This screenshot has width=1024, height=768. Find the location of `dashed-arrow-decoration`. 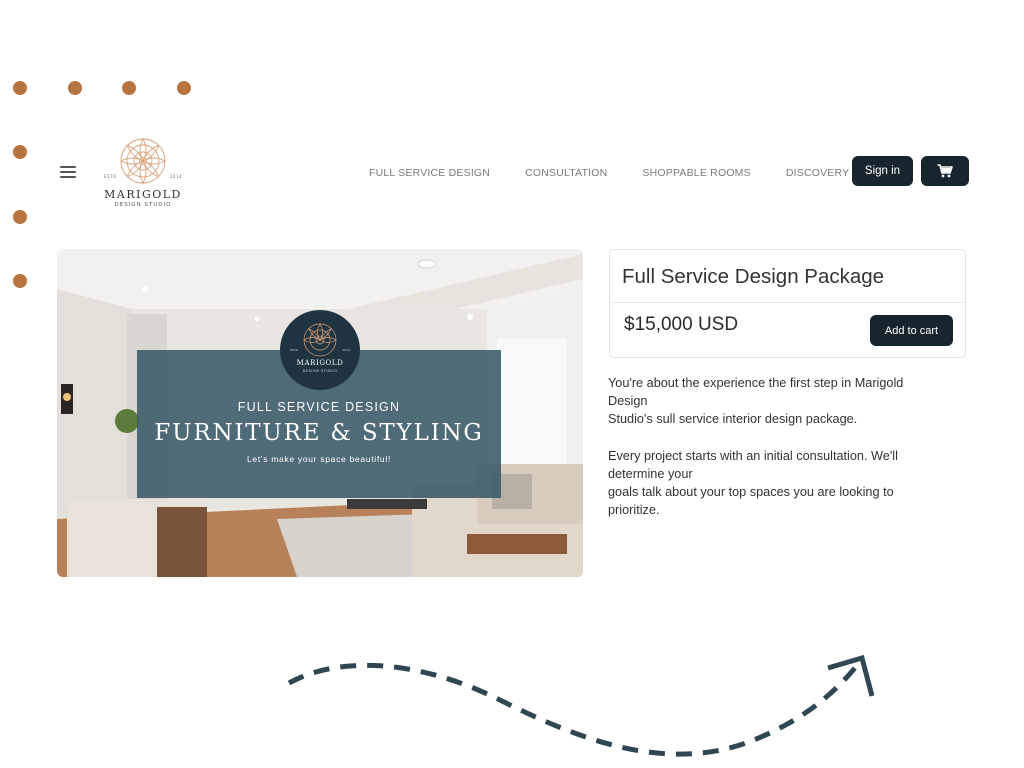

dashed-arrow-decoration is located at coordinates (581, 705).